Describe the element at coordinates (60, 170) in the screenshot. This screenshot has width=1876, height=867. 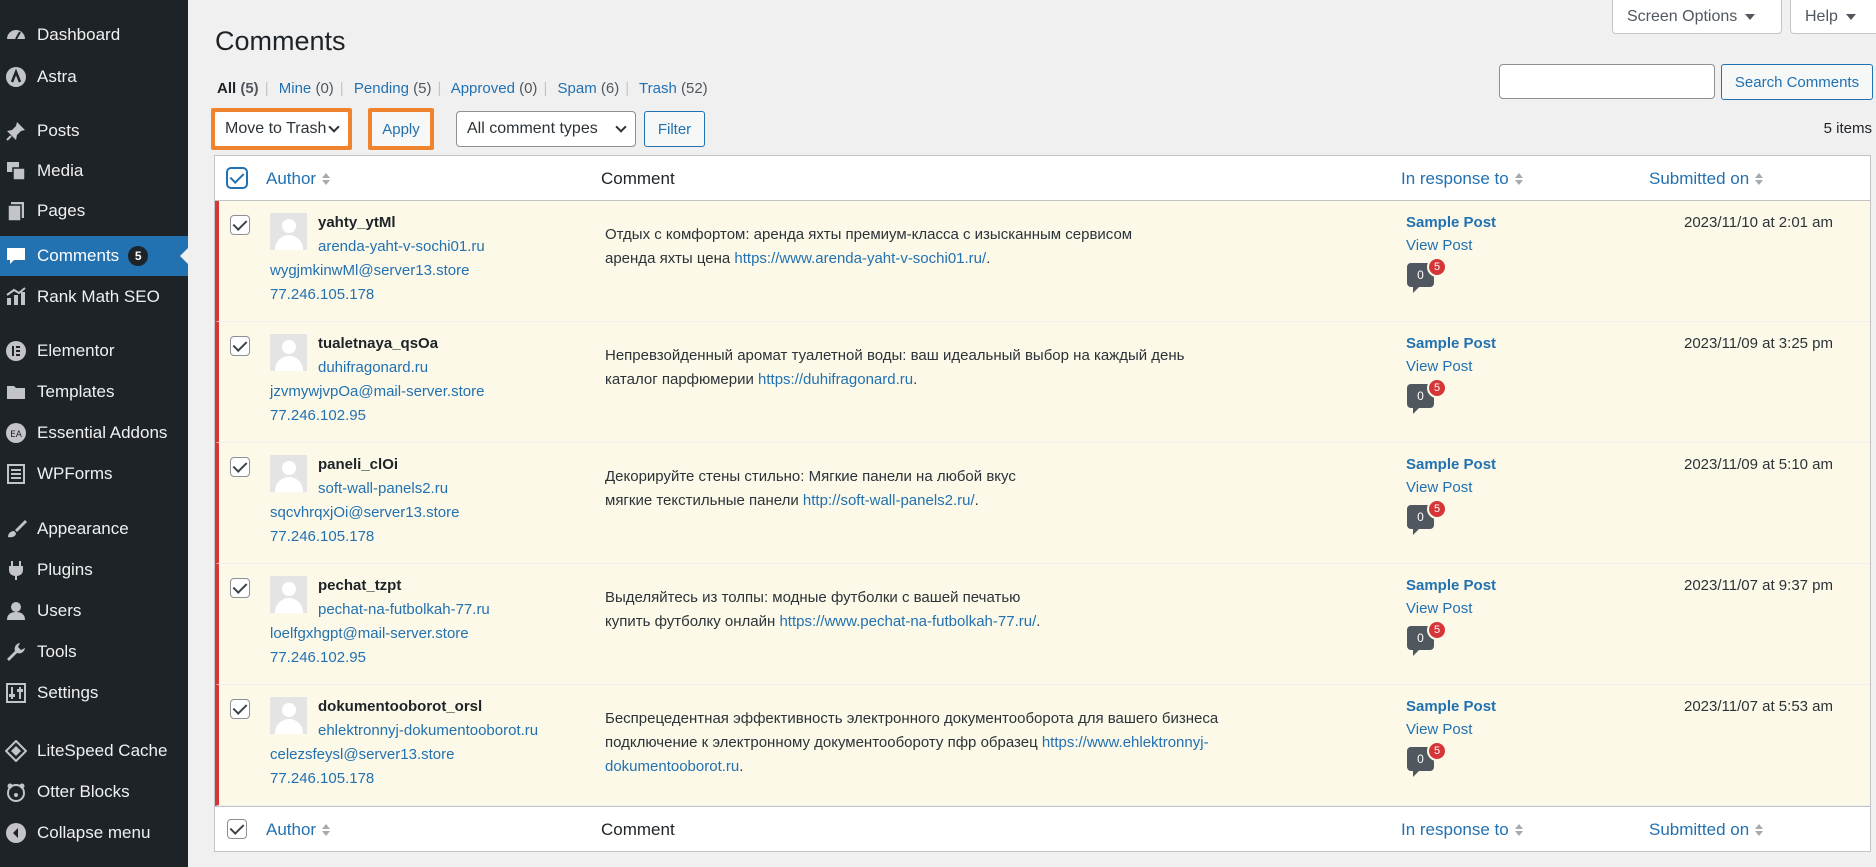
I see `sidebar-item-label: Media` at that location.